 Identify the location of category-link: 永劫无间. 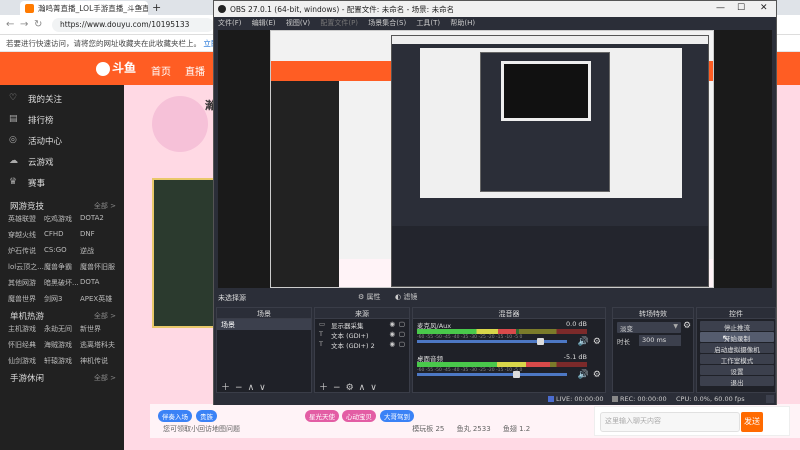
(62, 329).